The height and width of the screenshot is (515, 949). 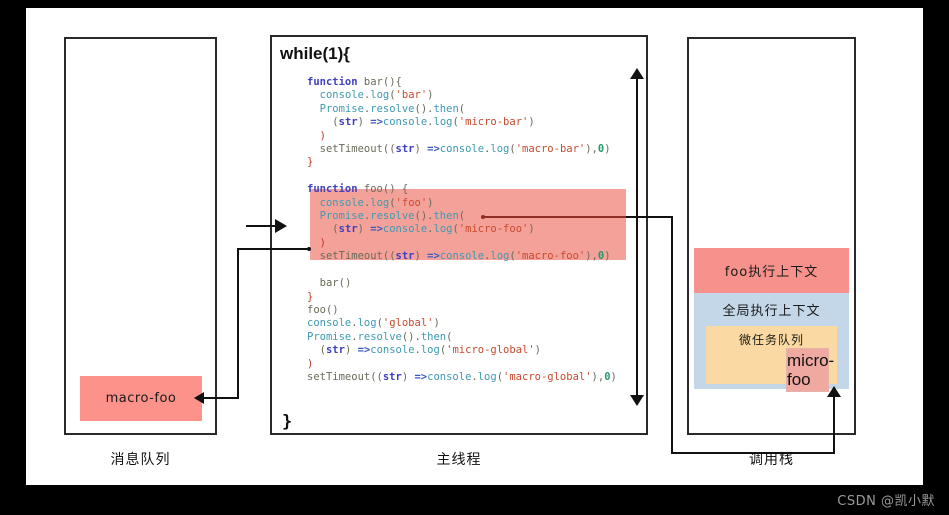 What do you see at coordinates (753, 453) in the screenshot?
I see `microtask-path-bottom` at bounding box center [753, 453].